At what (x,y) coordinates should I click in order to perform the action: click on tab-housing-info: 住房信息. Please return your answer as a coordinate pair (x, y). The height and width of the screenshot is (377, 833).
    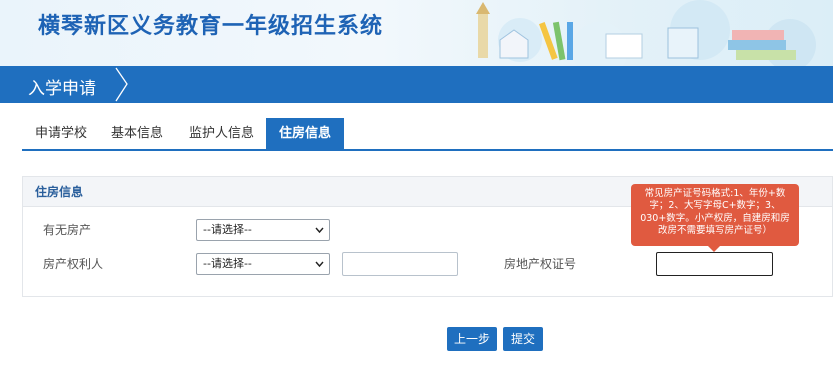
    Looking at the image, I should click on (305, 133).